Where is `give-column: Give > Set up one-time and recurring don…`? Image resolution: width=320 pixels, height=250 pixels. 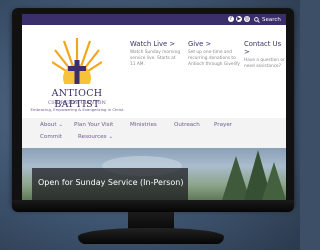
give-column: Give > Set up one-time and recurring don… is located at coordinates (214, 54).